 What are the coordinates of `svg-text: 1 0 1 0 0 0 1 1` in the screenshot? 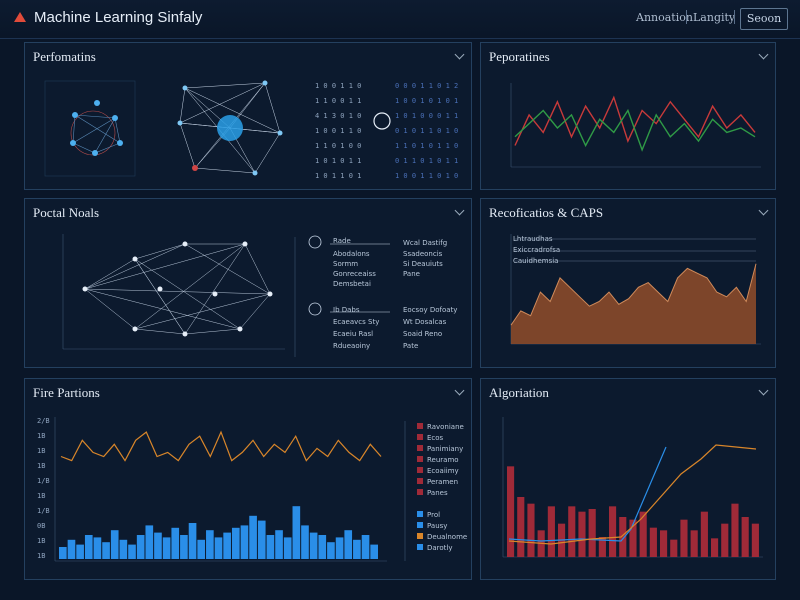 It's located at (426, 116).